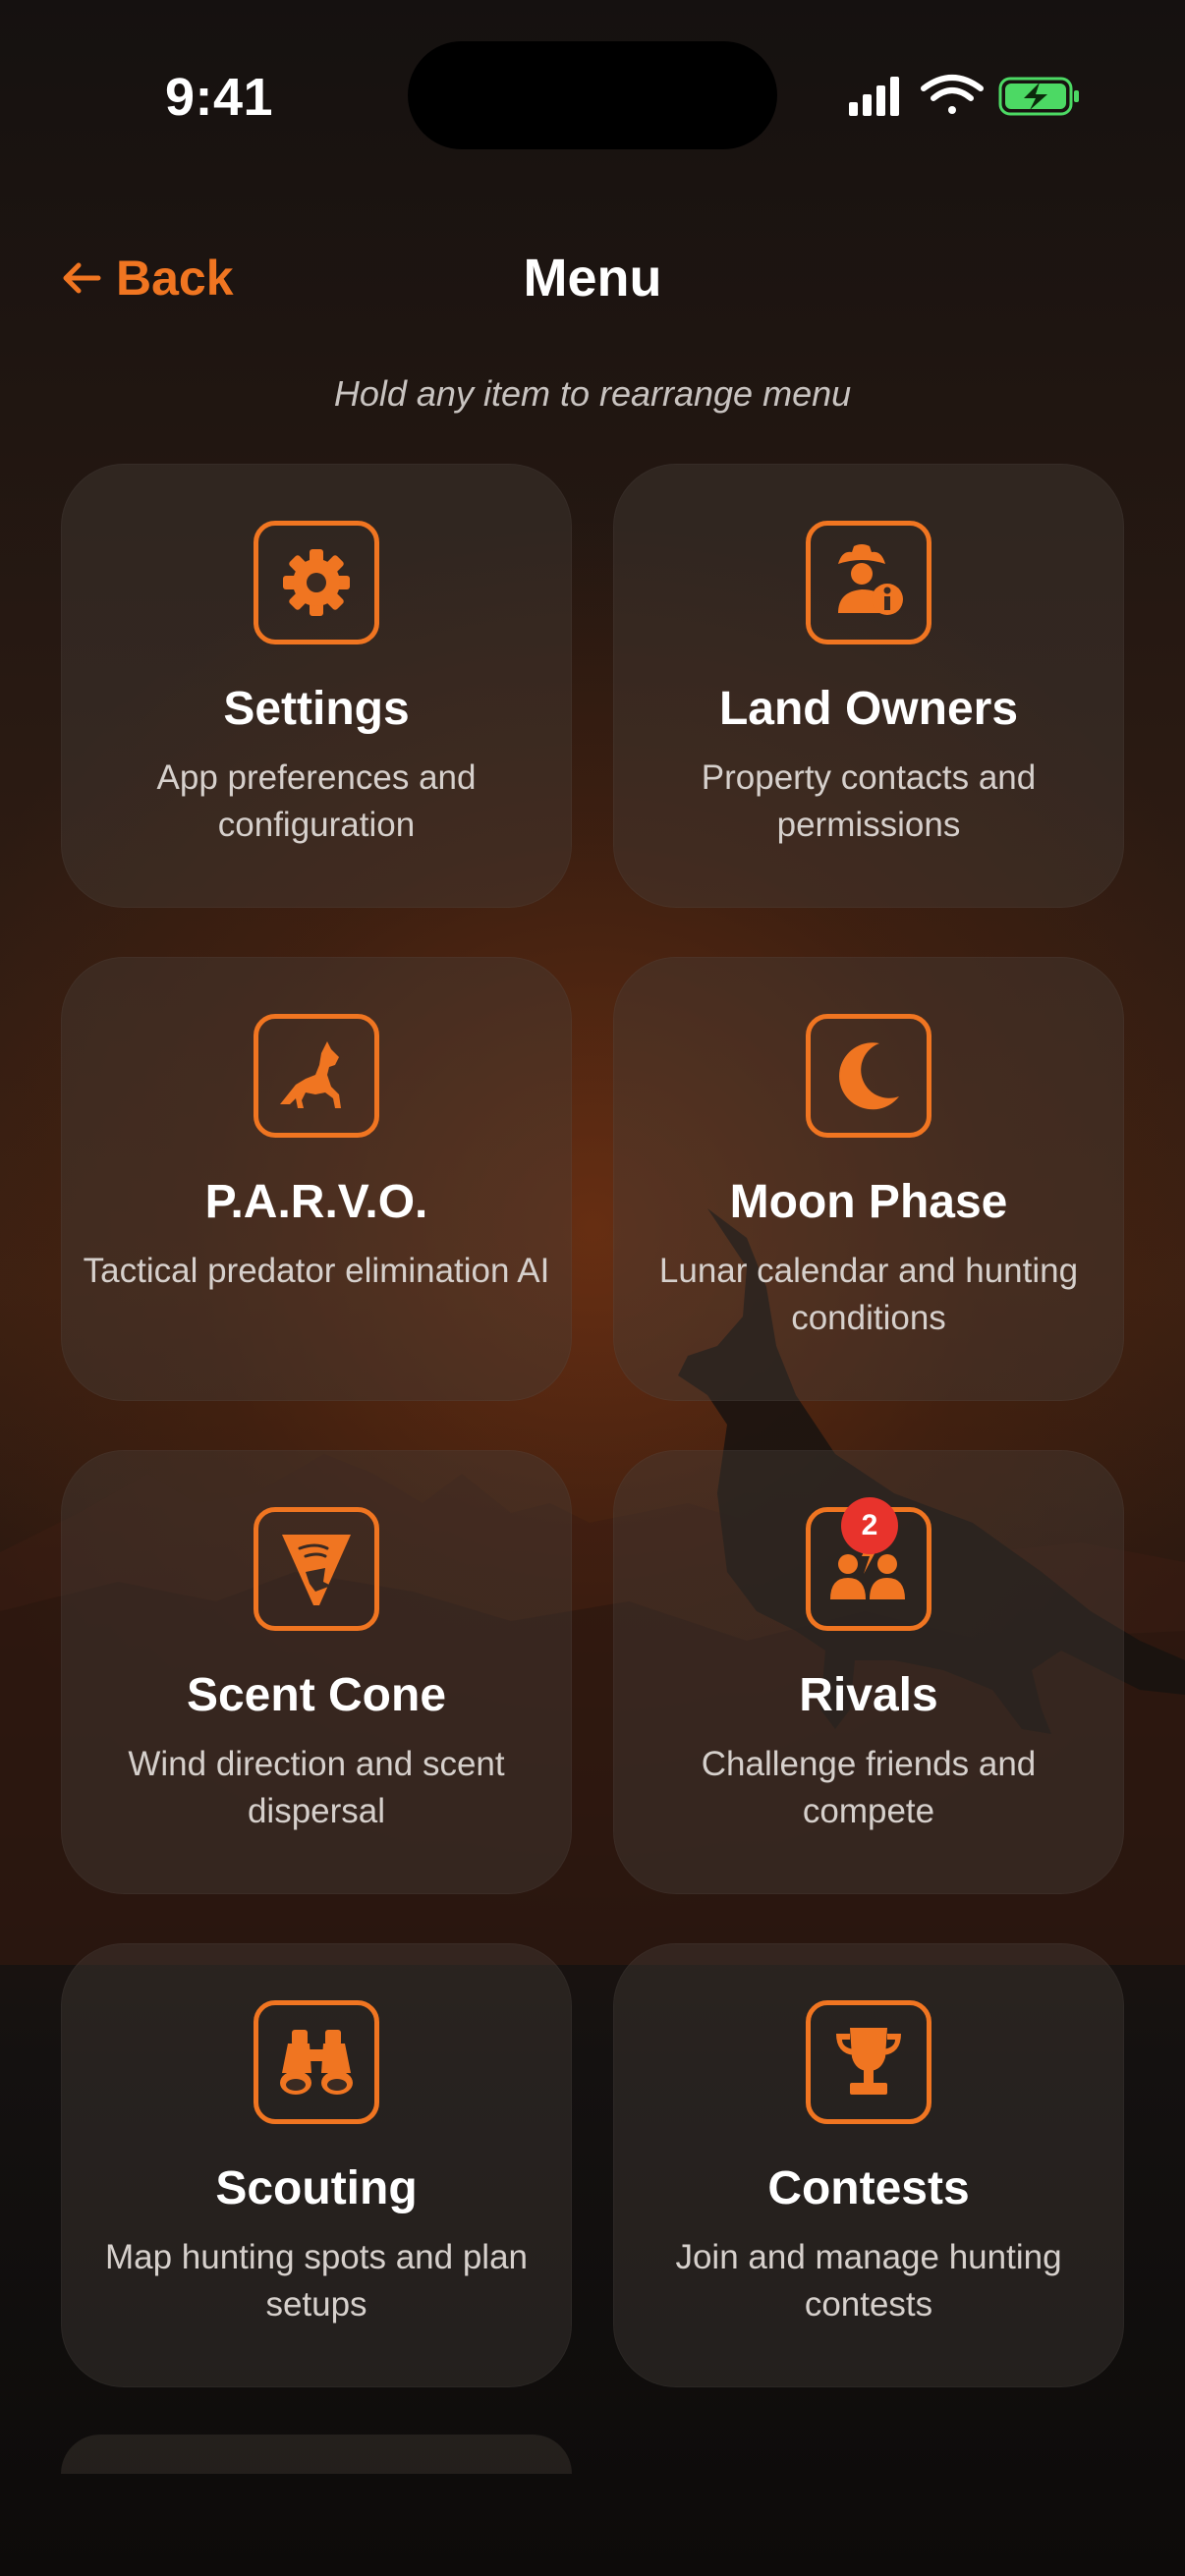  I want to click on notification-badge: 2, so click(870, 1525).